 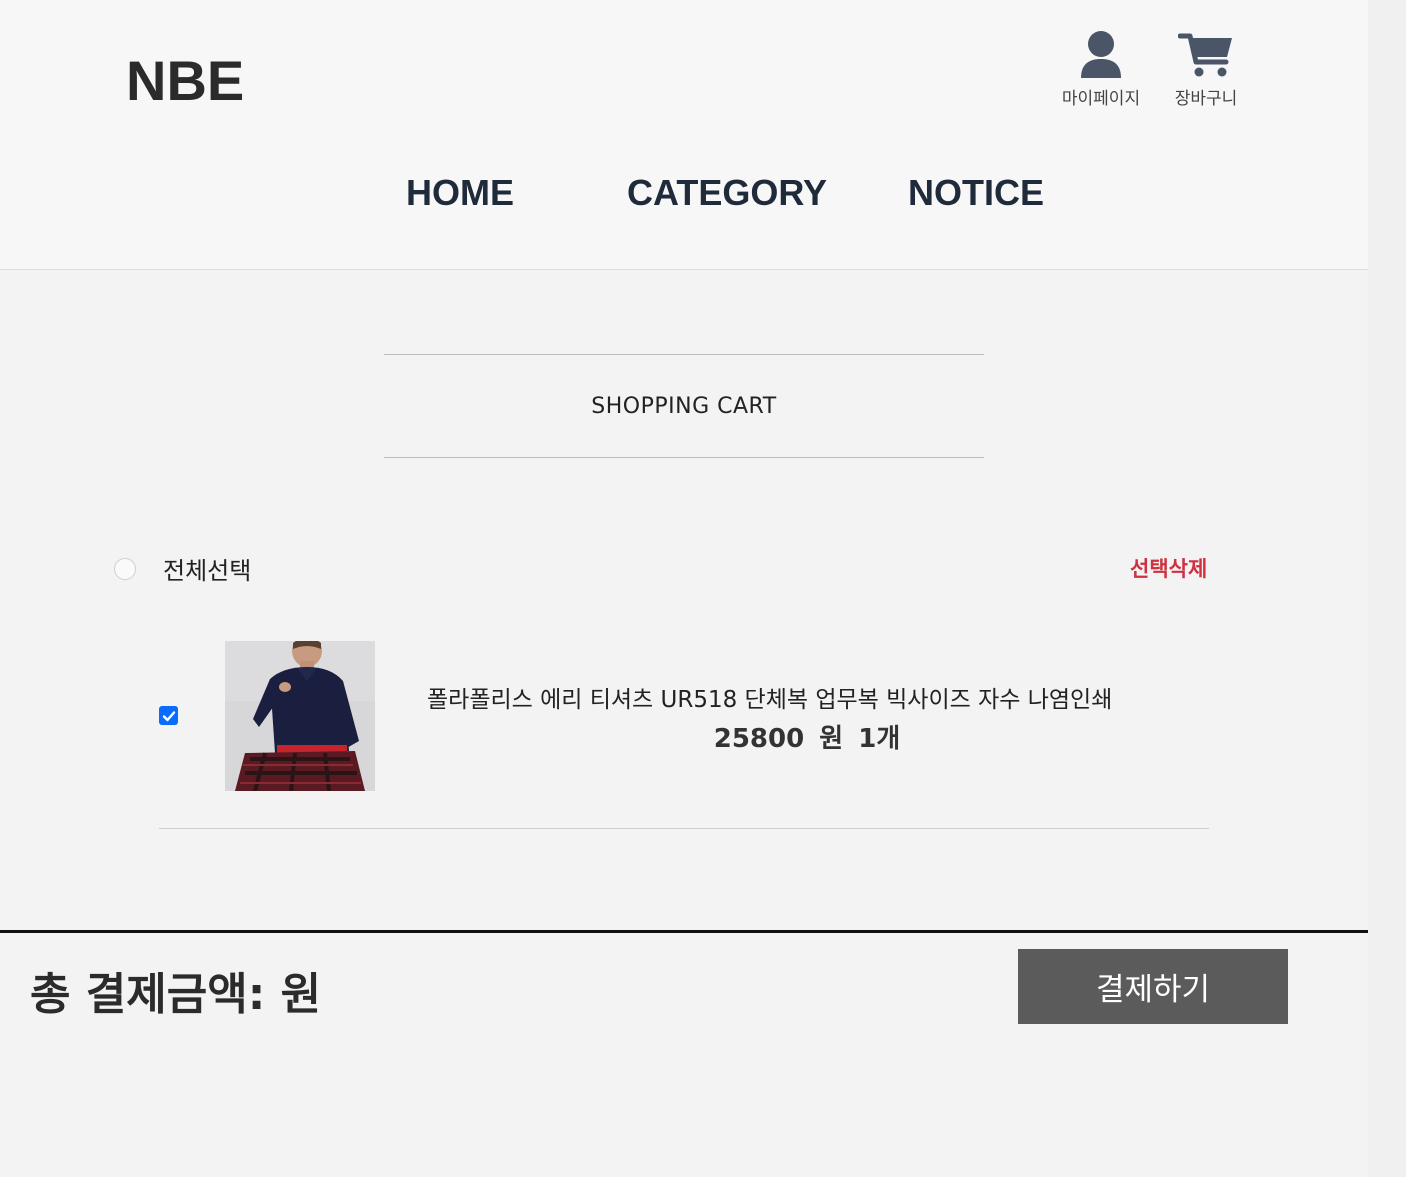 I want to click on product-price-quantity: 25800 원 1개, so click(x=782, y=736).